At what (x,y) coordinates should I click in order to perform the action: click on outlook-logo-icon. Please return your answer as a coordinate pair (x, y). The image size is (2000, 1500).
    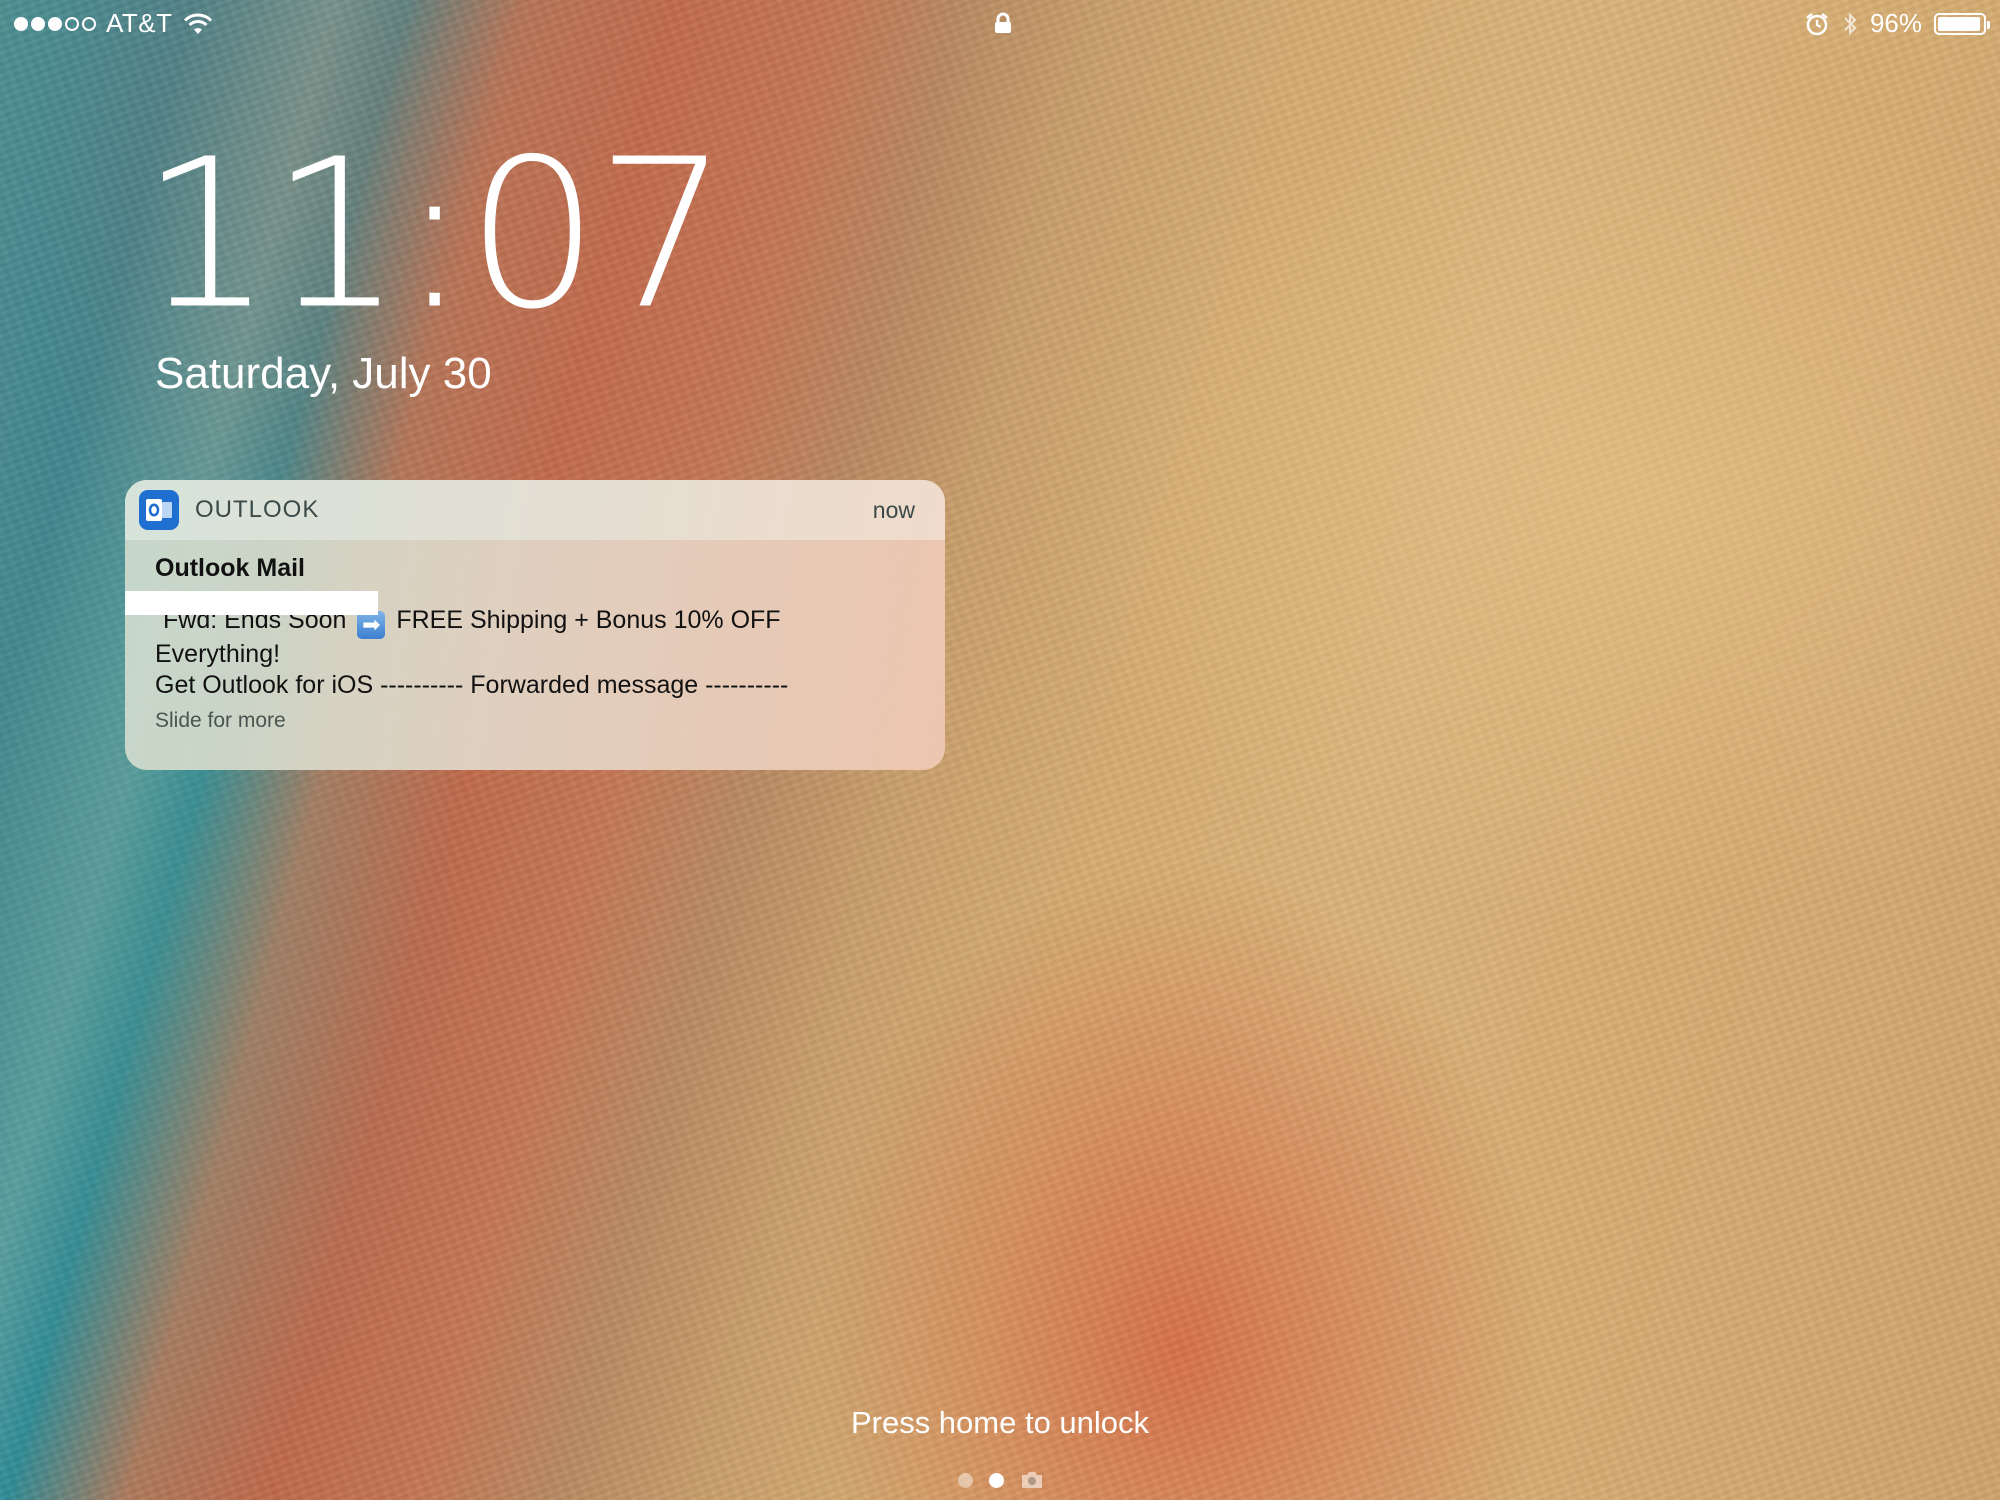
    Looking at the image, I should click on (159, 510).